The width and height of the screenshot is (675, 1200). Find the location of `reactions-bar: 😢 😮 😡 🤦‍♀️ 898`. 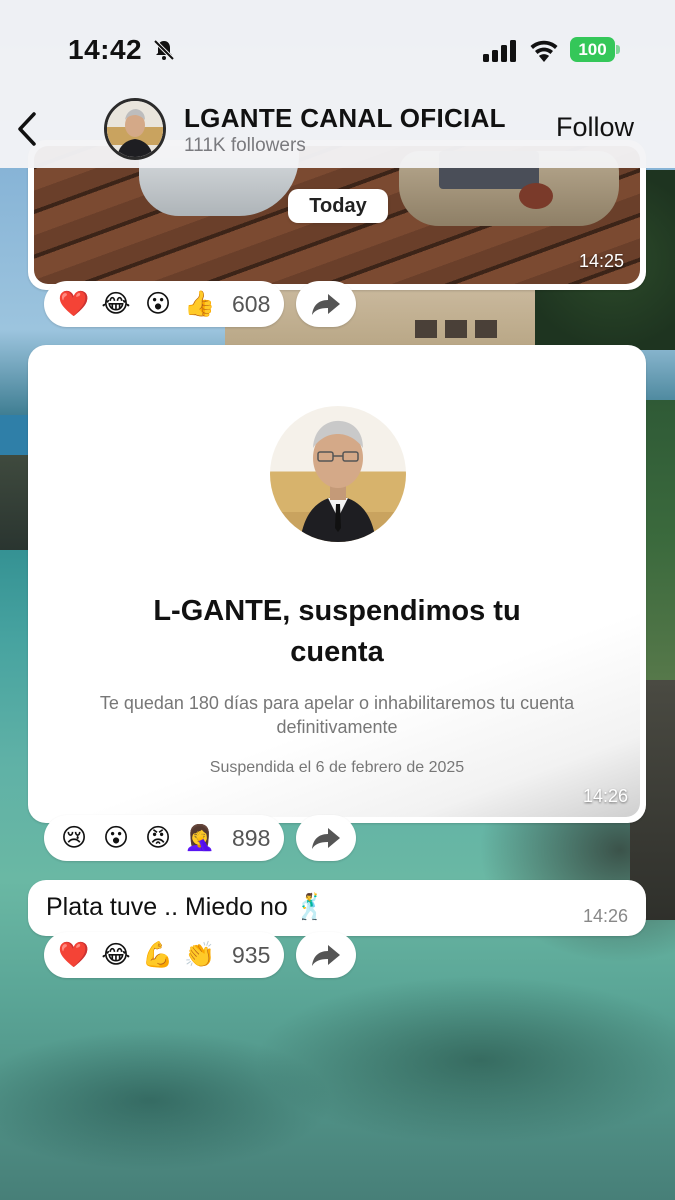

reactions-bar: 😢 😮 😡 🤦‍♀️ 898 is located at coordinates (164, 838).